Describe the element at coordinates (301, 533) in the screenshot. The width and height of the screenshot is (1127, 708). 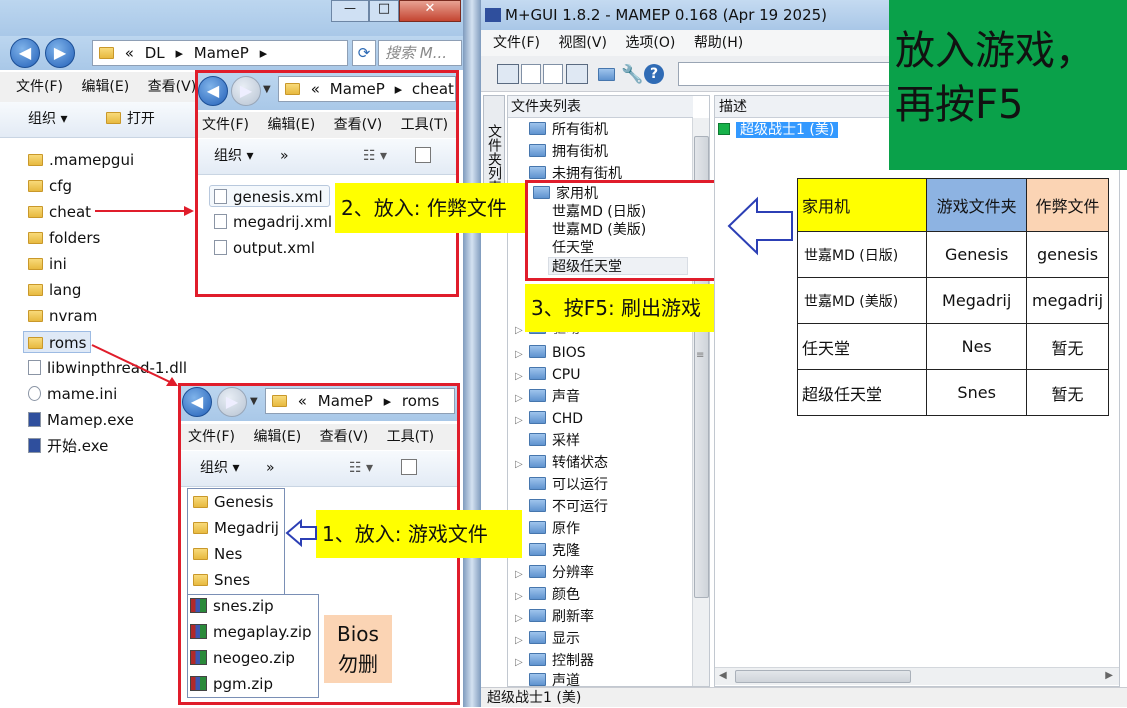
I see `arrow-to-game-folders-icon` at that location.